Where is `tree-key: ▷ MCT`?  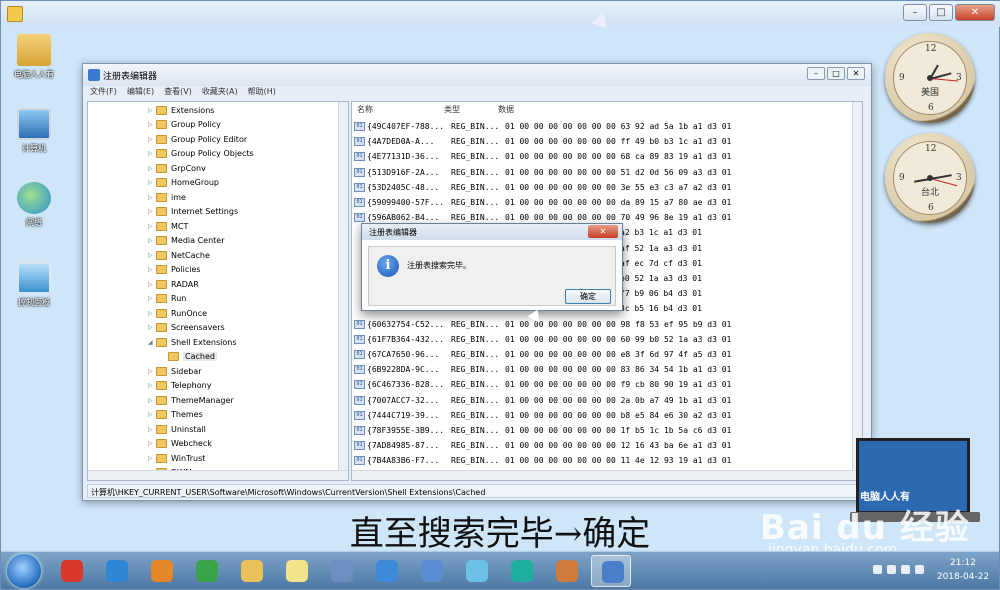
tree-key: ▷ MCT is located at coordinates (168, 226).